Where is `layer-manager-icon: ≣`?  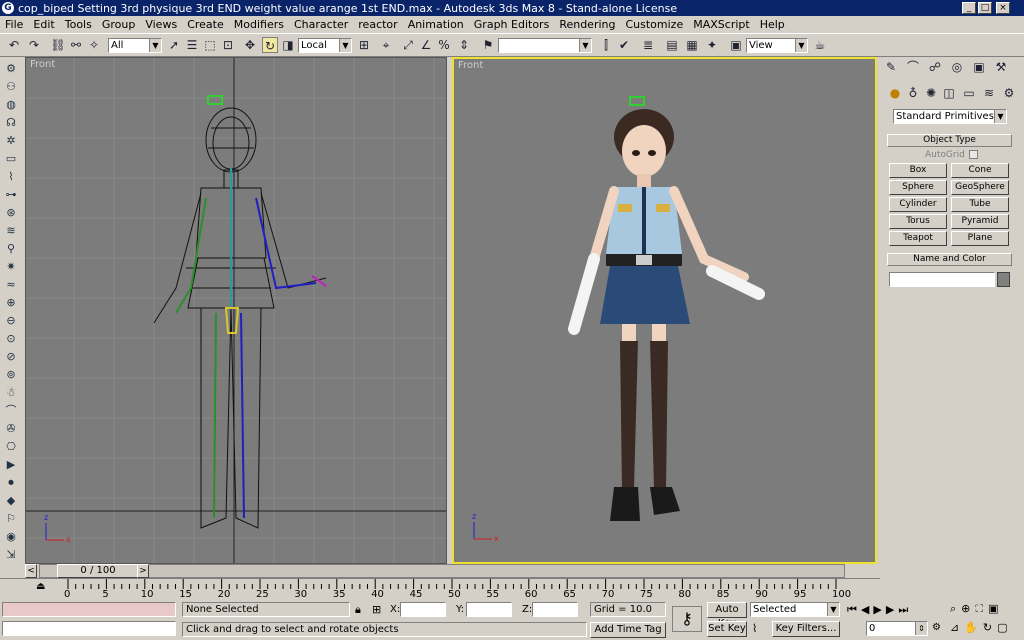
layer-manager-icon: ≣ is located at coordinates (648, 45).